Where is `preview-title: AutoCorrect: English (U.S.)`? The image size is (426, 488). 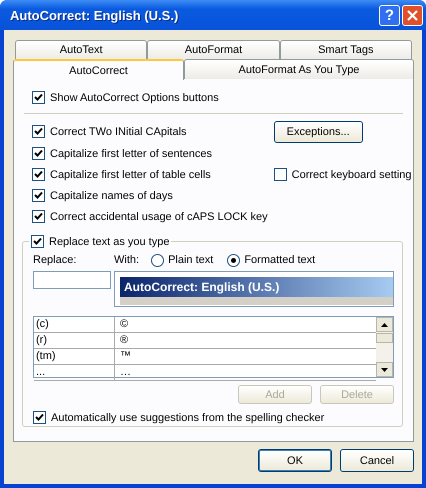
preview-title: AutoCorrect: English (U.S.) is located at coordinates (256, 287).